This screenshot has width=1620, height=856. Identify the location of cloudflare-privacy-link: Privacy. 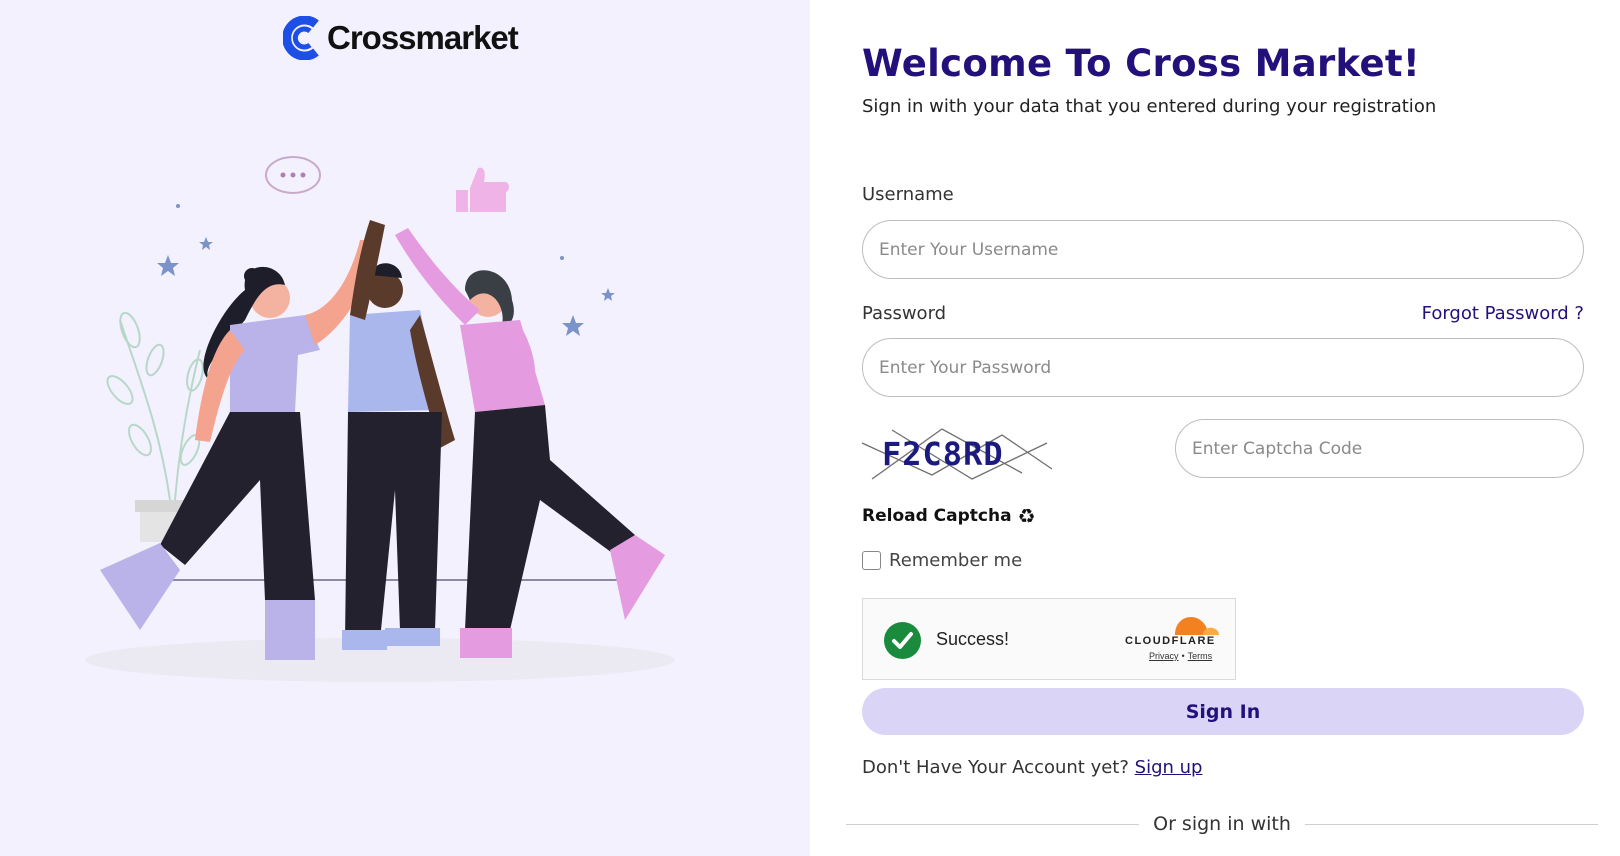
(1164, 656).